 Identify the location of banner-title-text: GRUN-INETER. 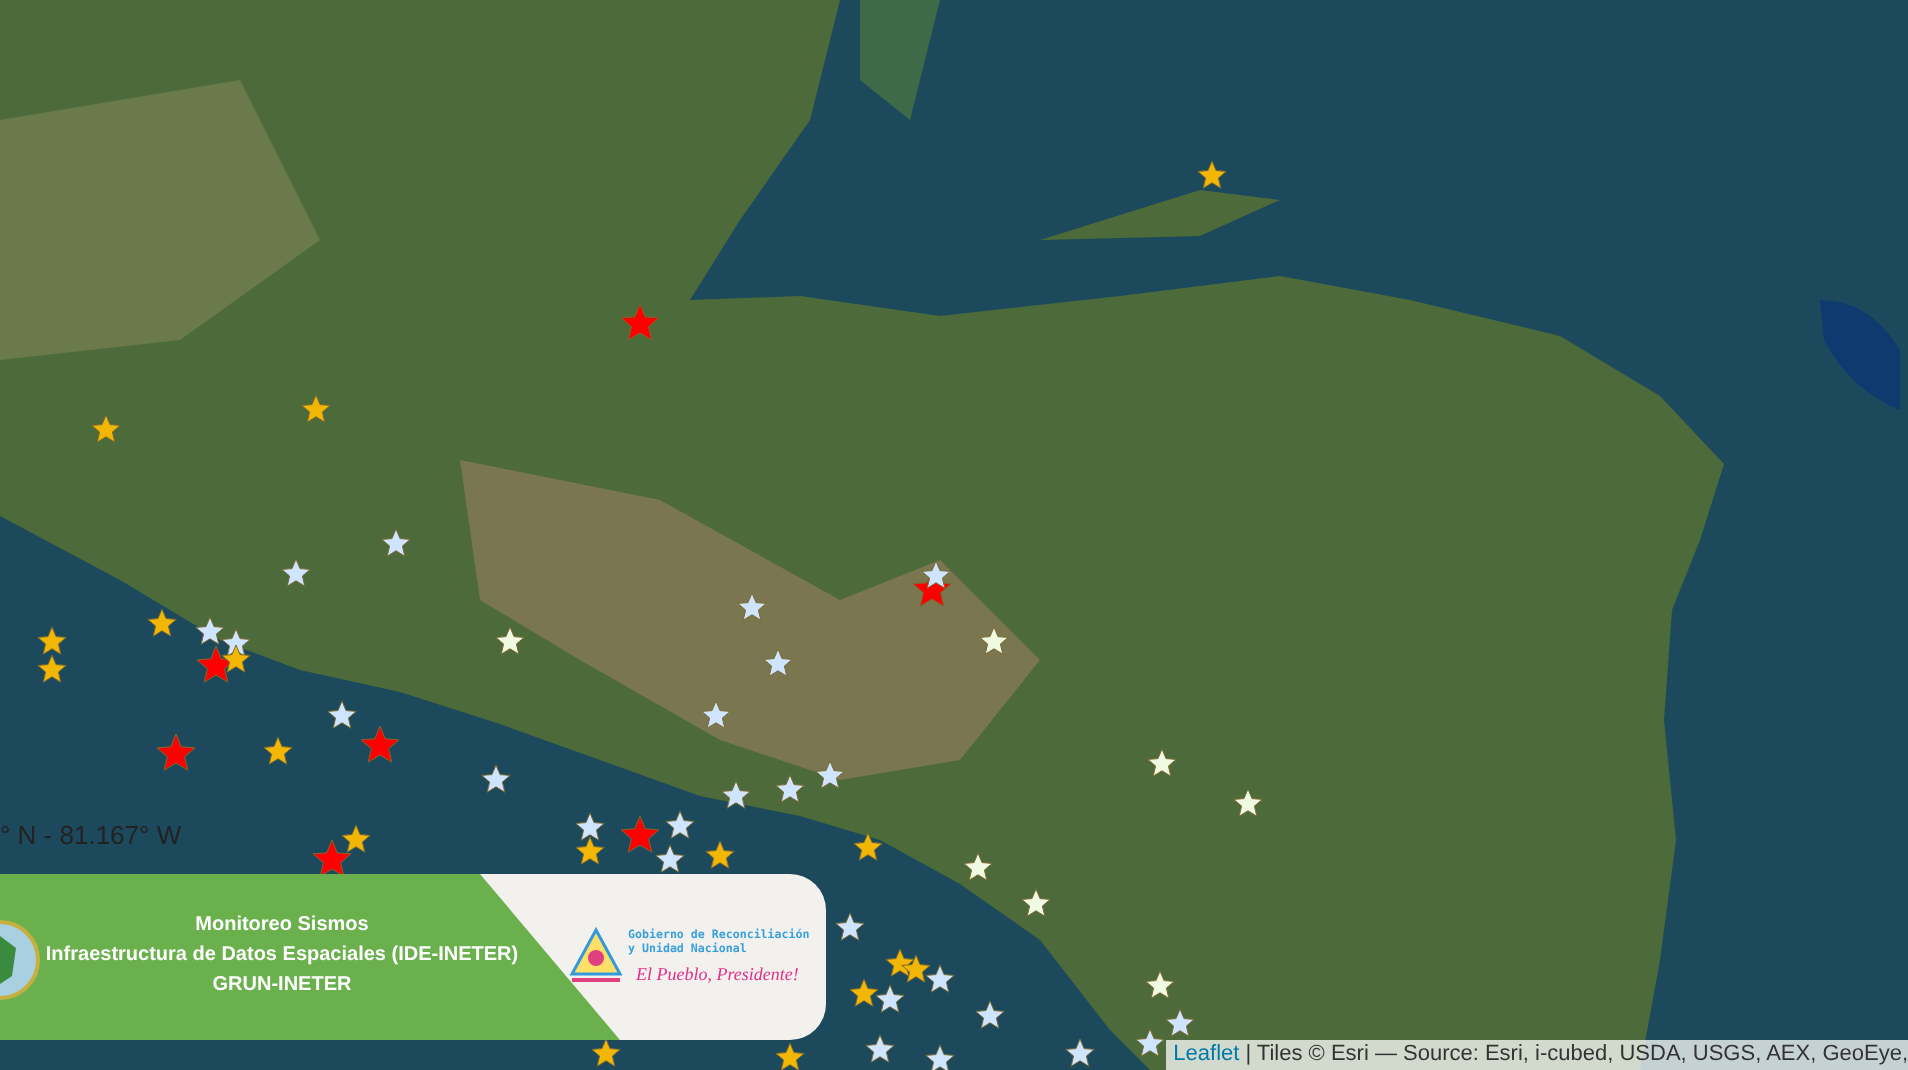
(282, 986).